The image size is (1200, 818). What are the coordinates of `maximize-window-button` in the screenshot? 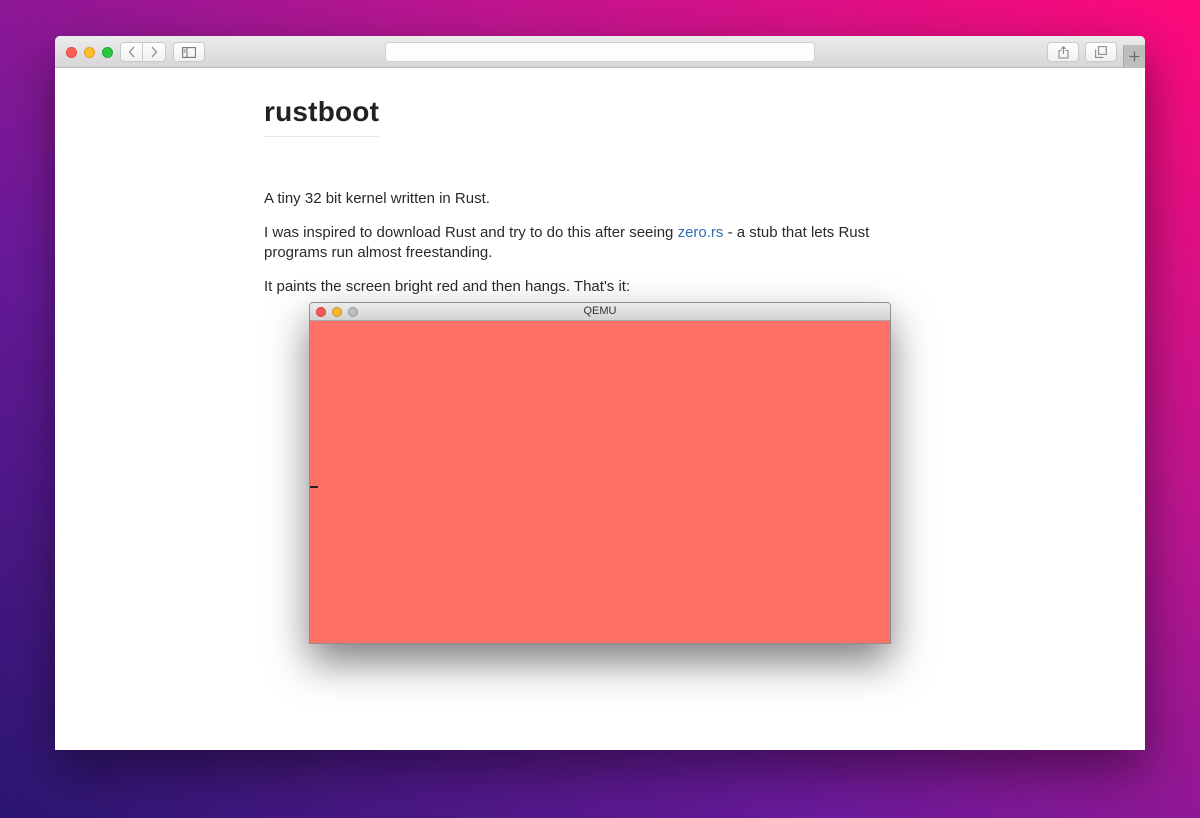 It's located at (107, 52).